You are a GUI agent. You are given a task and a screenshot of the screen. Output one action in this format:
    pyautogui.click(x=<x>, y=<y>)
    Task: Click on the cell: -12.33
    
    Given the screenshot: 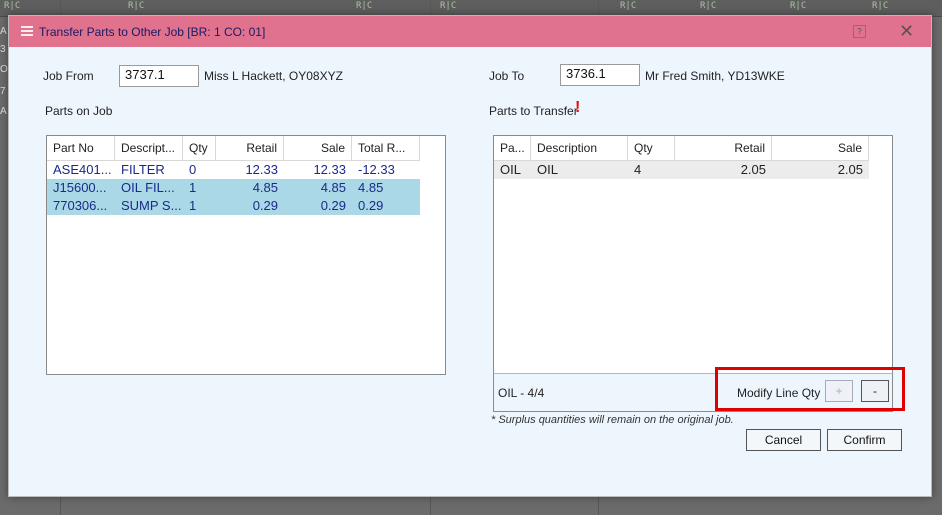 What is the action you would take?
    pyautogui.click(x=376, y=169)
    